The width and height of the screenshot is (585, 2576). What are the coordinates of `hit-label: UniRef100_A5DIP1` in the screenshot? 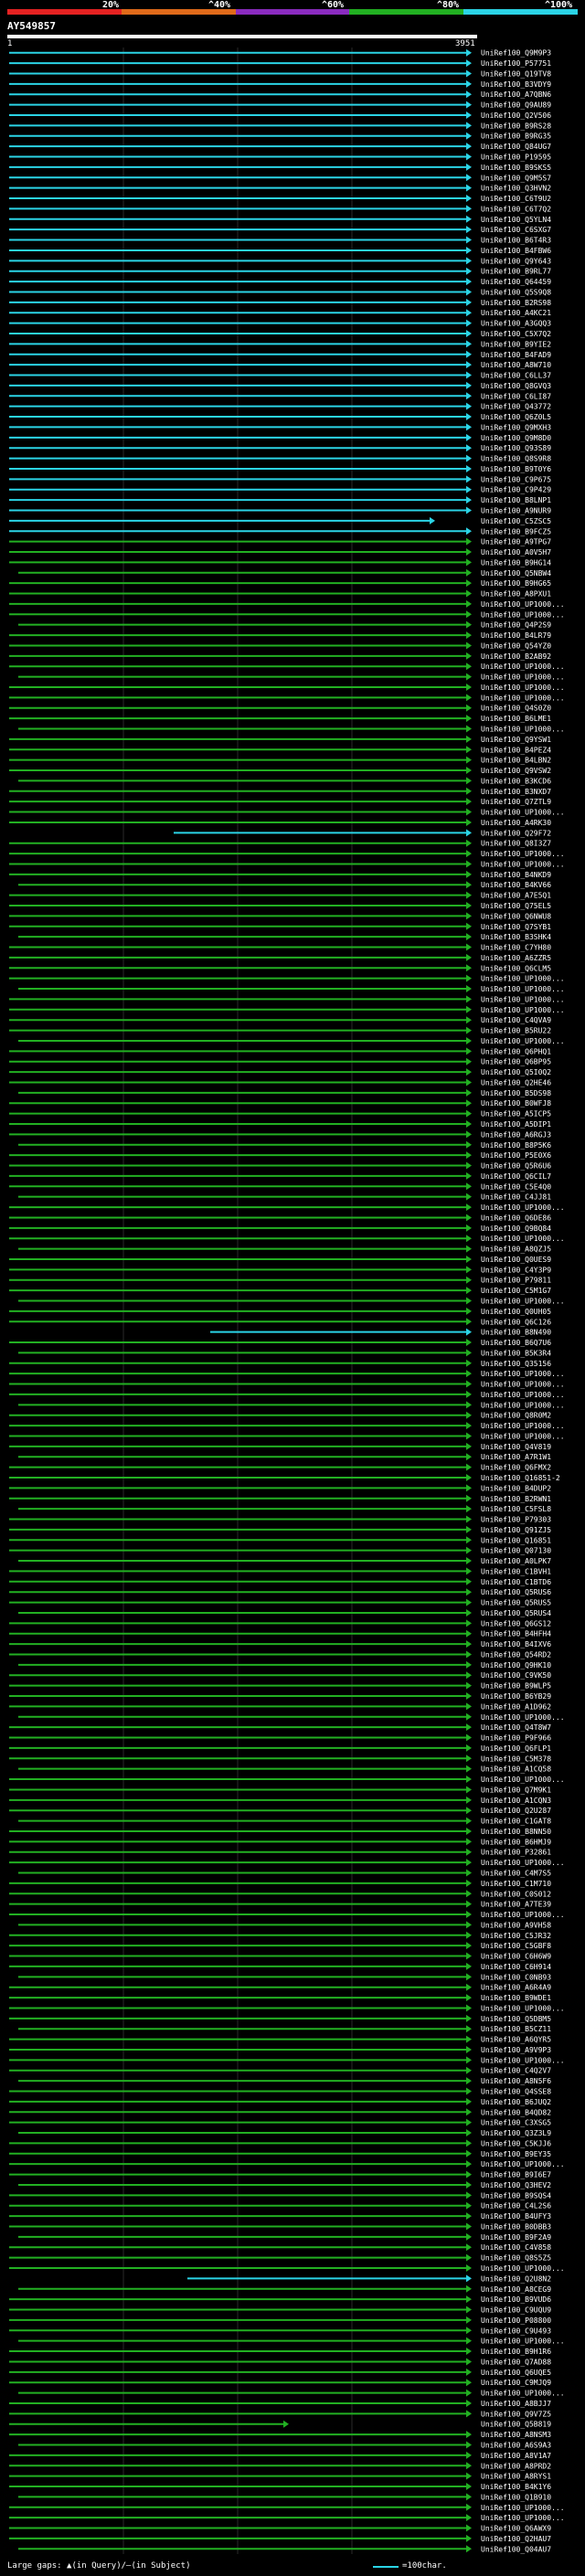 It's located at (516, 1124).